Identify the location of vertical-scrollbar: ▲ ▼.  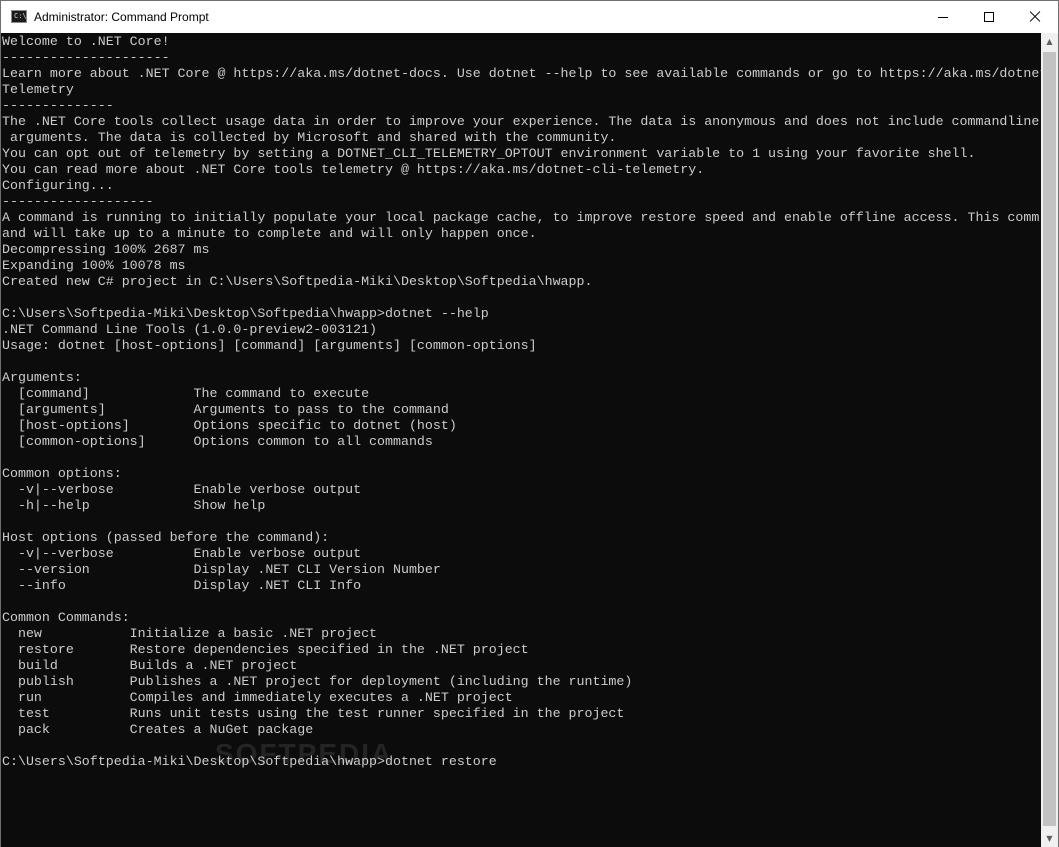
(1049, 440).